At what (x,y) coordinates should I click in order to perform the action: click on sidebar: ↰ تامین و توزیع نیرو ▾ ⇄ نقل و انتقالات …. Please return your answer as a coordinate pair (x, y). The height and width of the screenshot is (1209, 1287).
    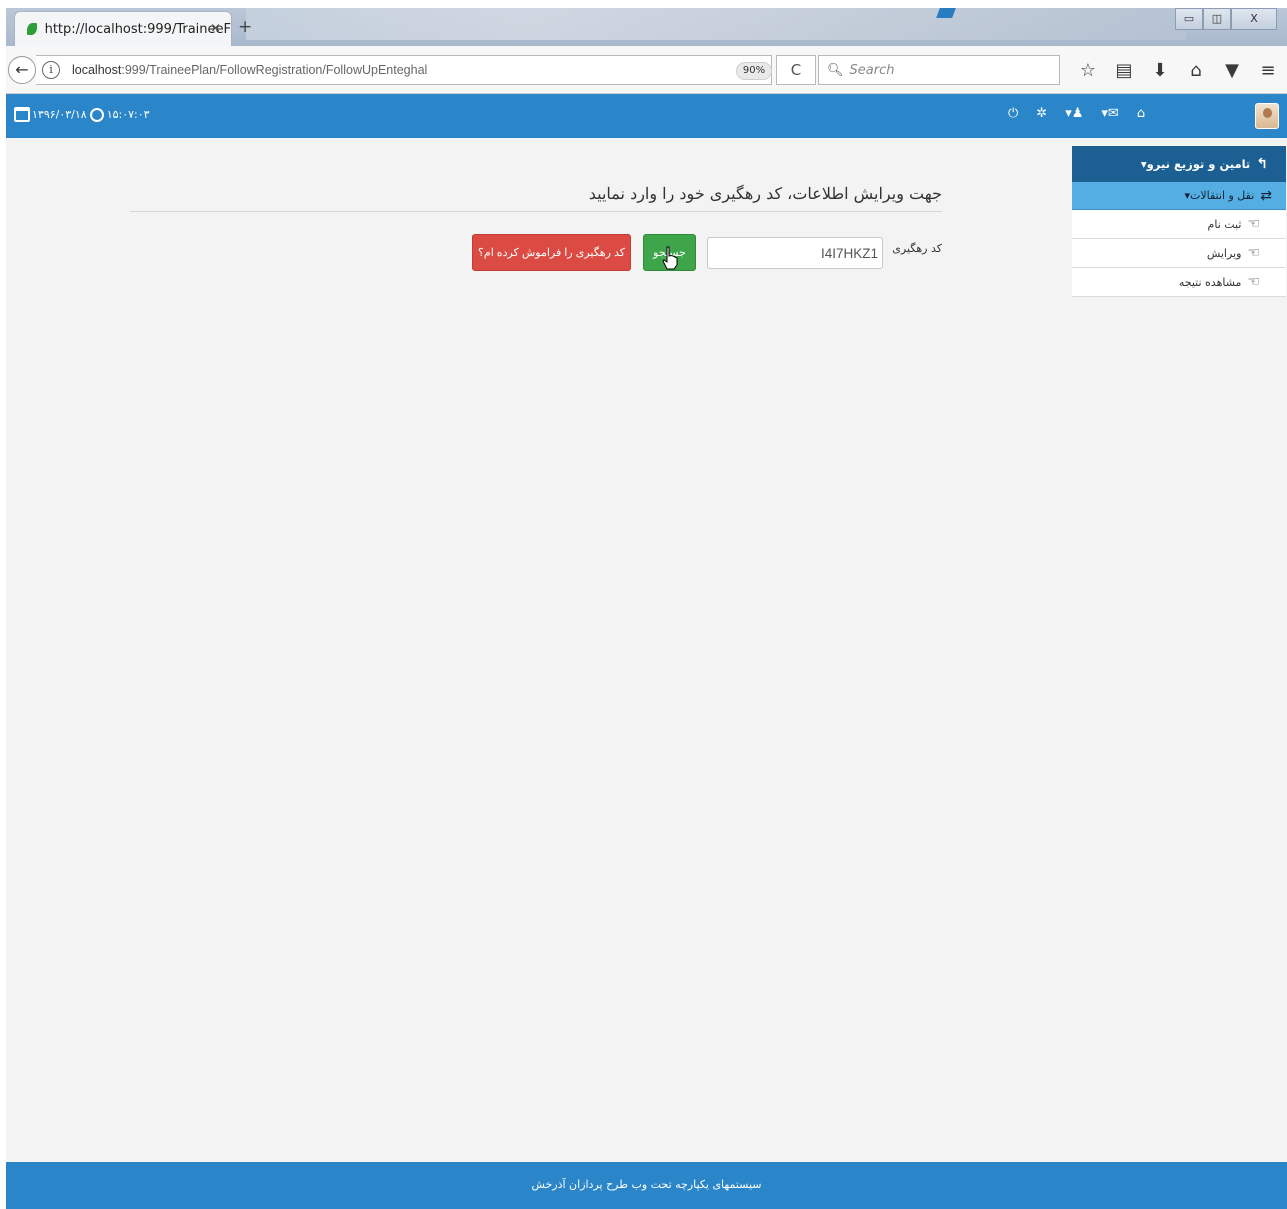
    Looking at the image, I should click on (1179, 221).